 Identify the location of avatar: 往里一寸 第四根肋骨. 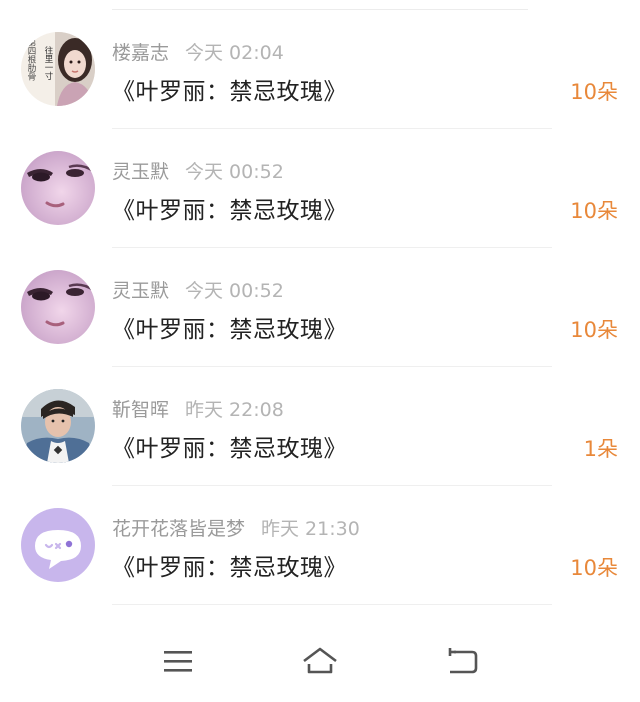
(58, 69).